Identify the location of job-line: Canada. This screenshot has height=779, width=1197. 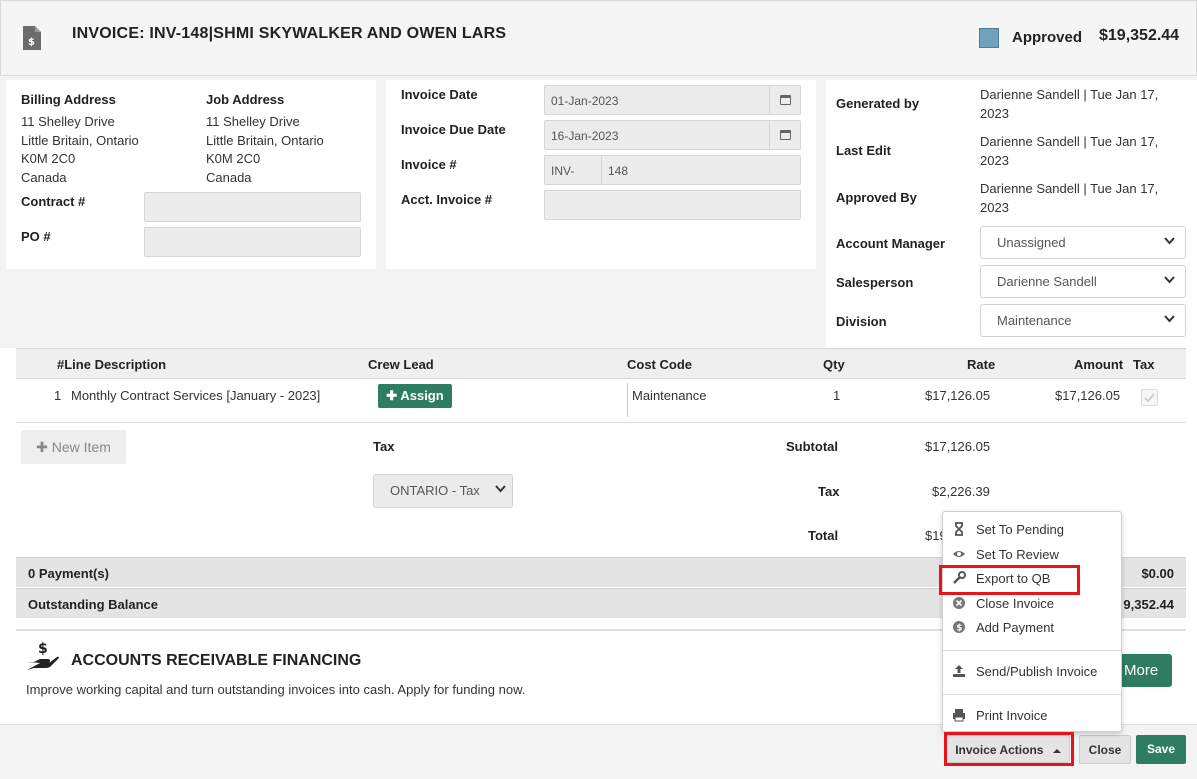
(229, 177).